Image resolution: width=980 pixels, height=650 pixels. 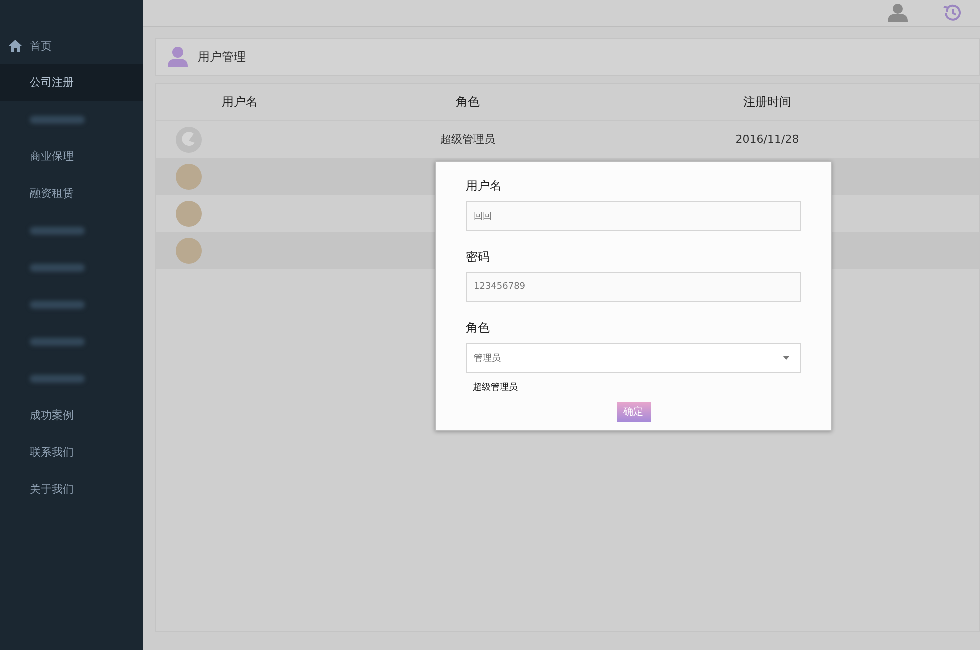 I want to click on input-field: 回回, so click(x=633, y=216).